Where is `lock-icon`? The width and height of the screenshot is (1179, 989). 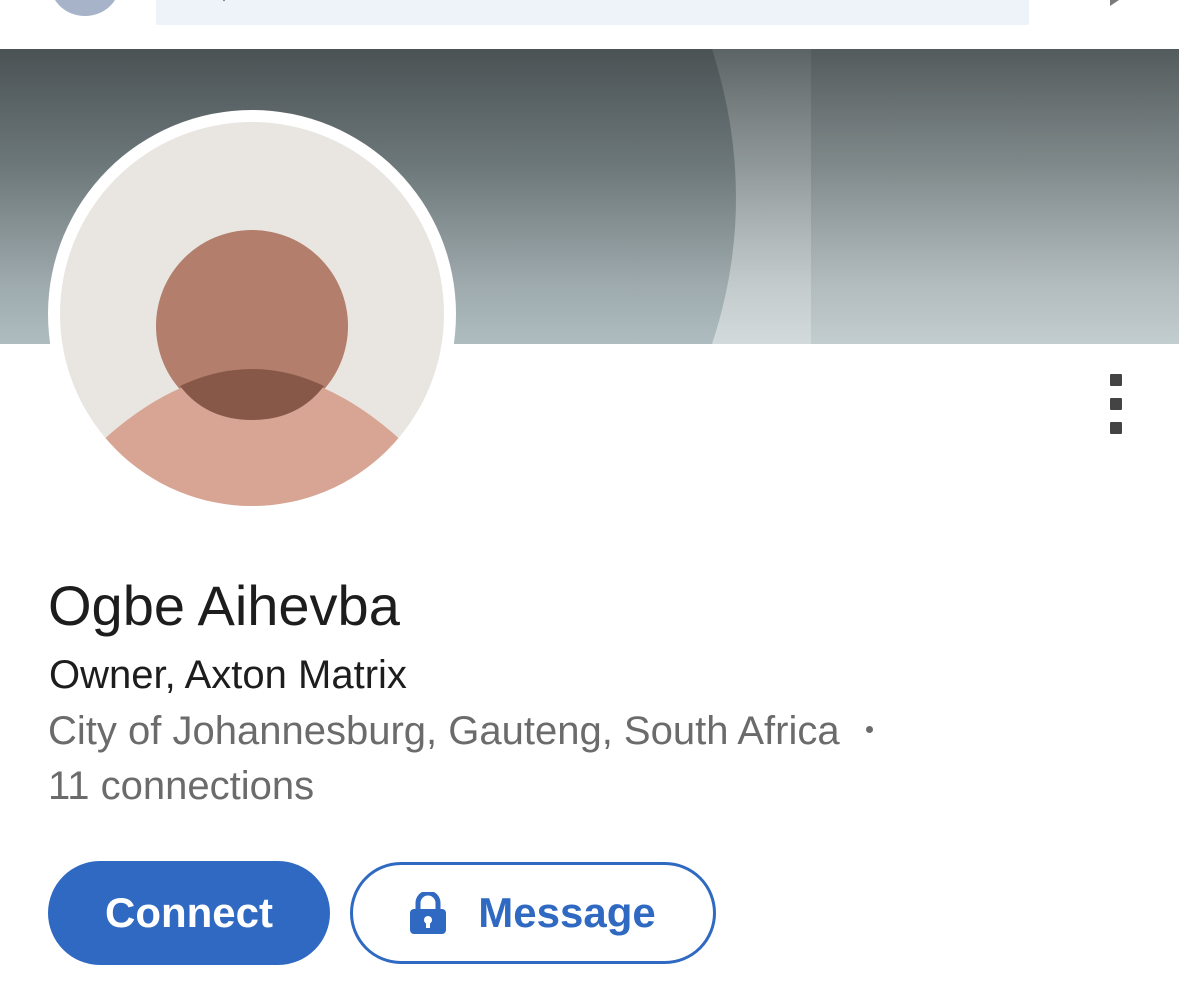 lock-icon is located at coordinates (428, 912).